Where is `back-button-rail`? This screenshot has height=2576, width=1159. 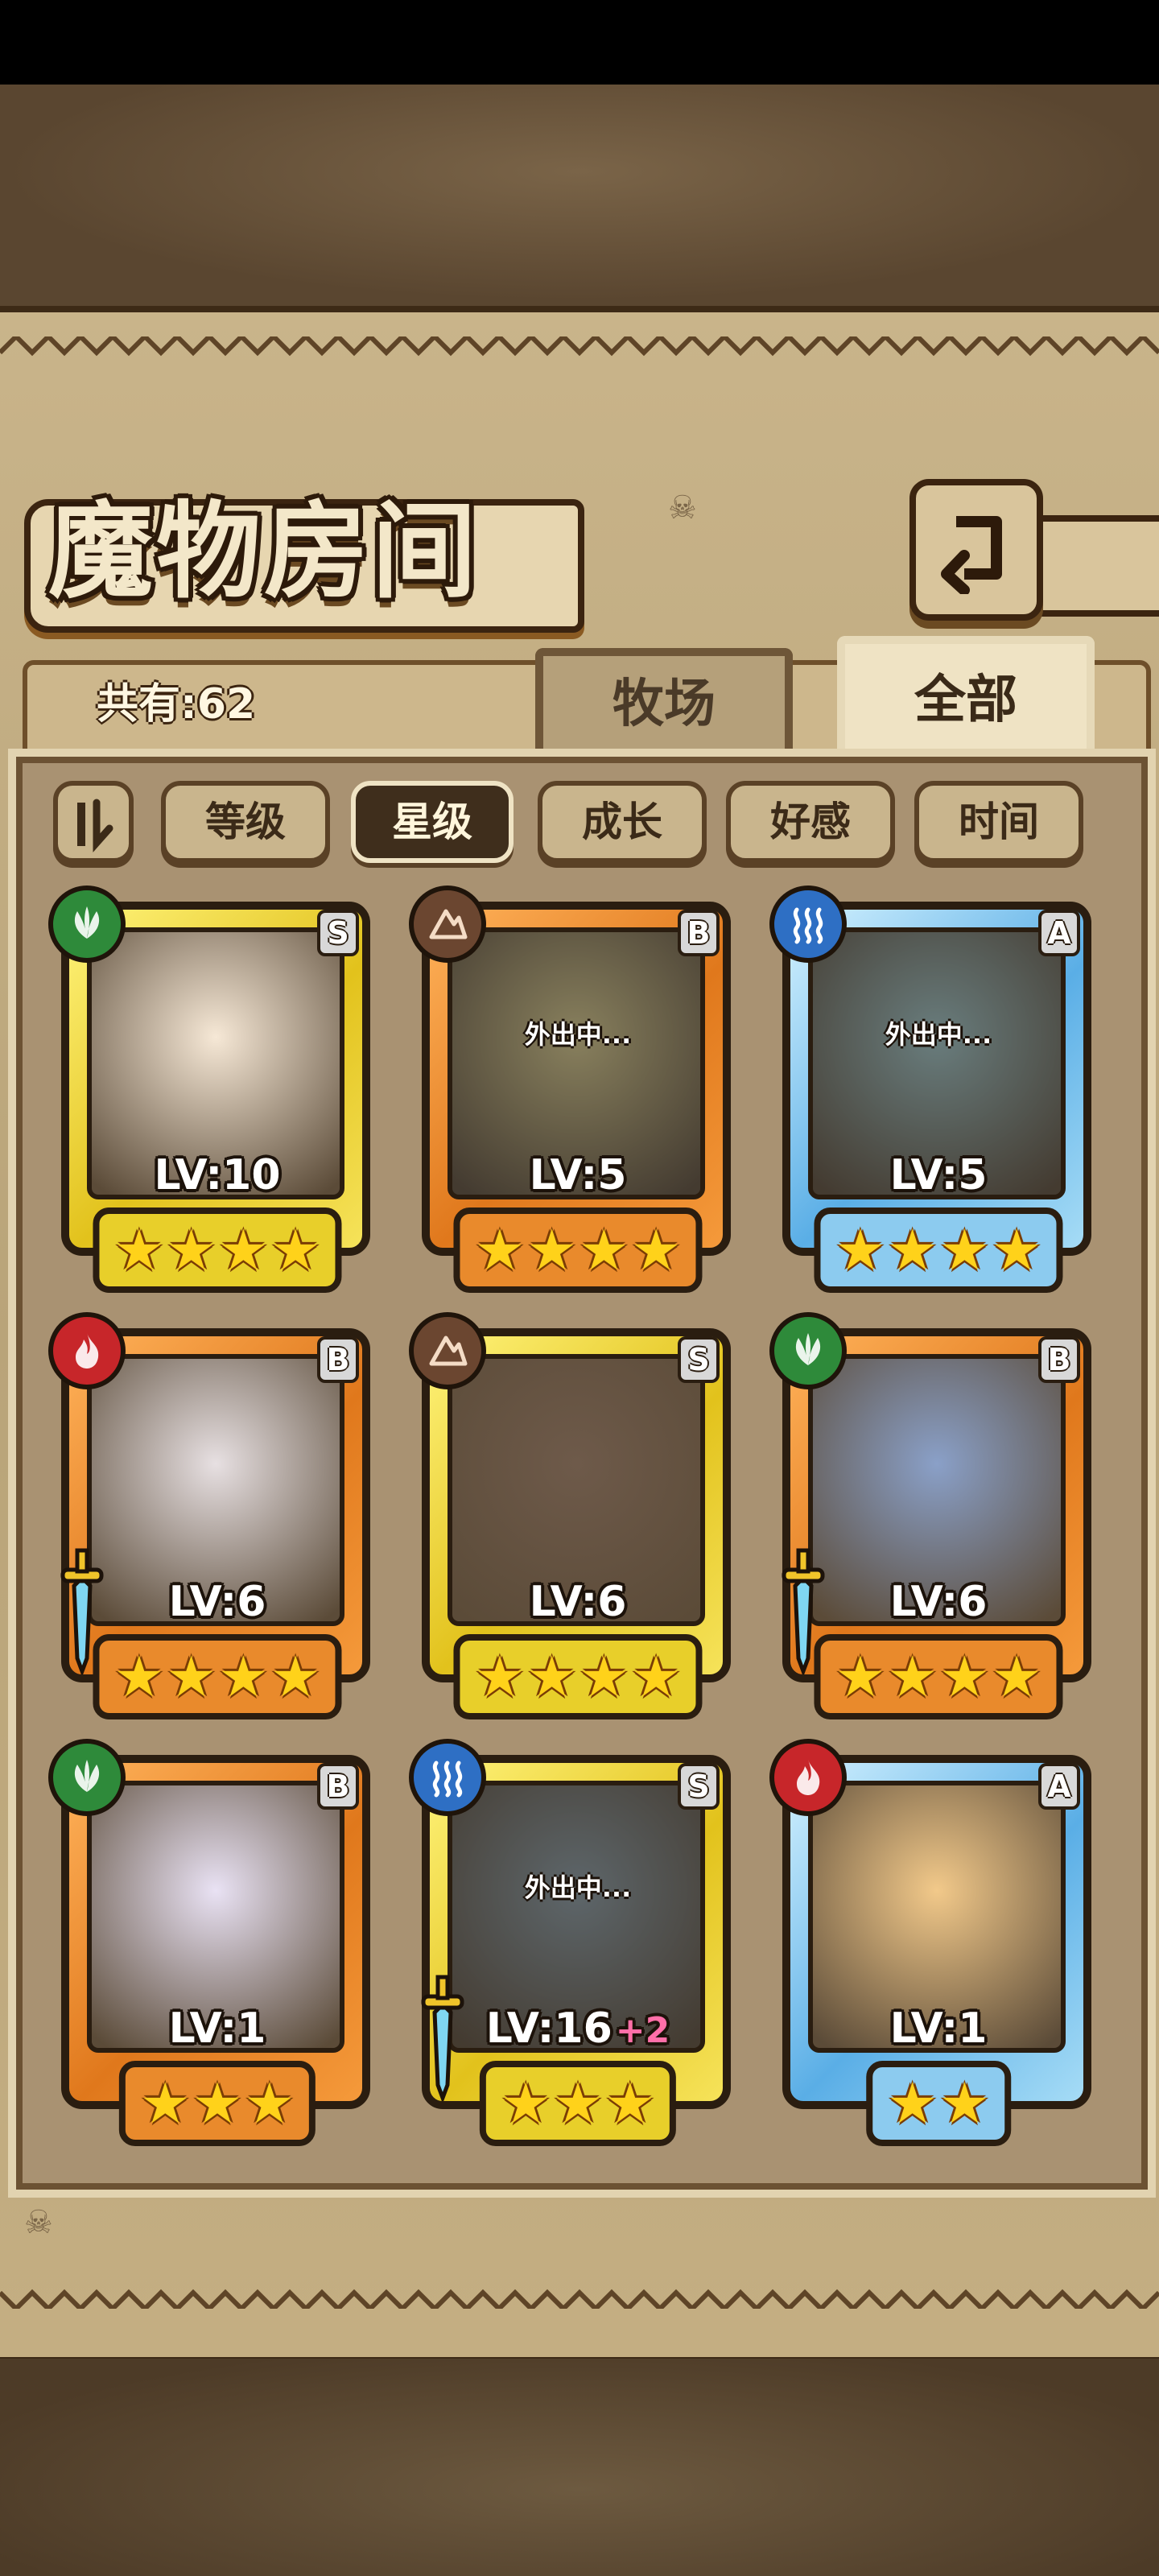 back-button-rail is located at coordinates (1094, 566).